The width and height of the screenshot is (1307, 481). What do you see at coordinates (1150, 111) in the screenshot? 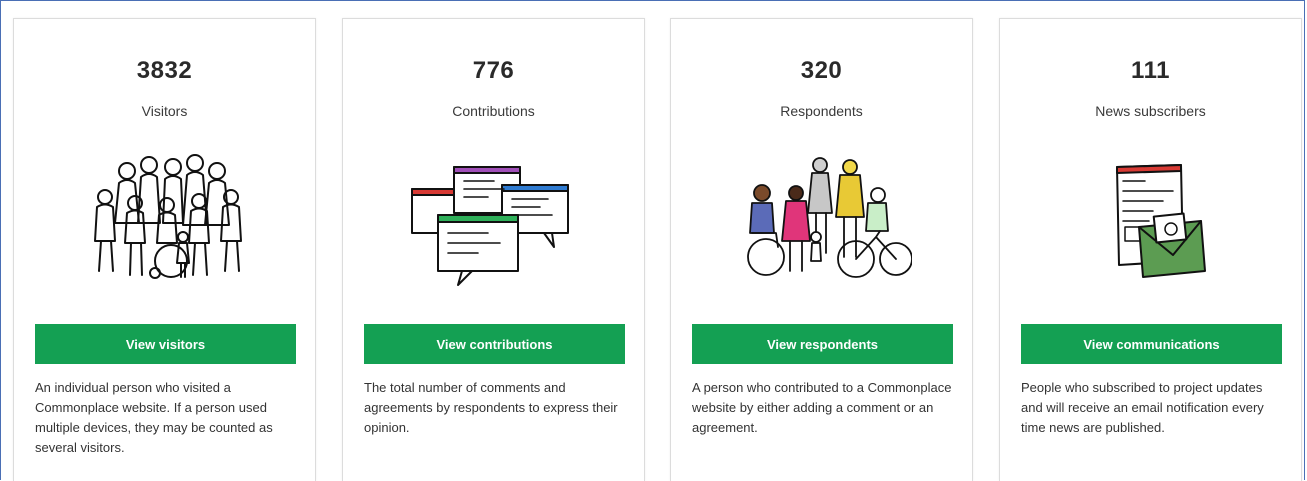
I see `news-subscribers-label: News subscribers` at bounding box center [1150, 111].